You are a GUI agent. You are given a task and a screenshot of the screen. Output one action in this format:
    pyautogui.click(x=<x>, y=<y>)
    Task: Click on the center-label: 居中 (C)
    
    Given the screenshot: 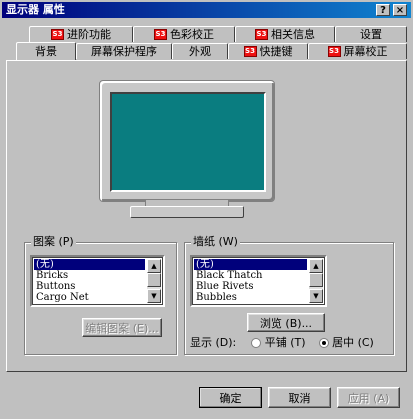 What is the action you would take?
    pyautogui.click(x=353, y=342)
    